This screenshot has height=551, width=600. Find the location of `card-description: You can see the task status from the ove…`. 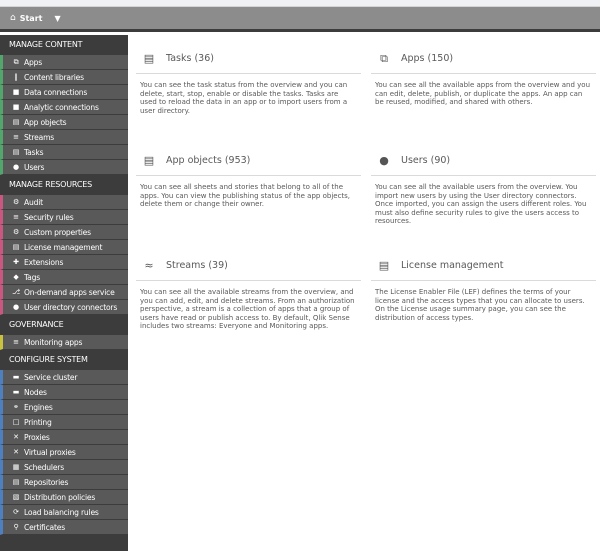

card-description: You can see the task status from the ove… is located at coordinates (244, 98).